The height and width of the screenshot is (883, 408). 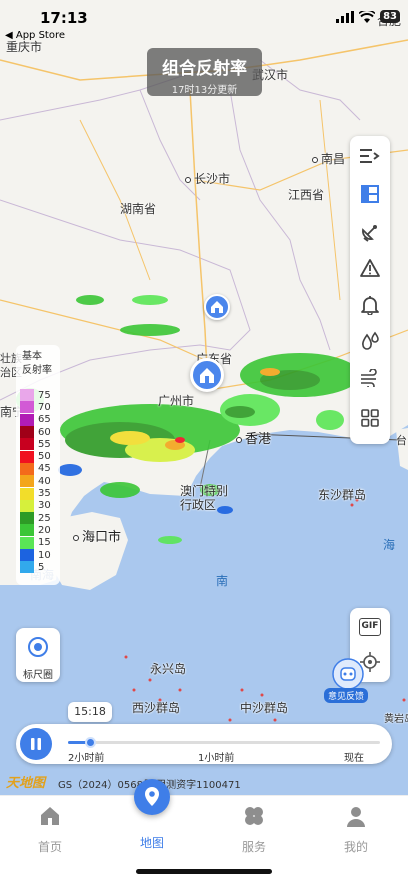 I want to click on grid-apps-icon, so click(x=370, y=418).